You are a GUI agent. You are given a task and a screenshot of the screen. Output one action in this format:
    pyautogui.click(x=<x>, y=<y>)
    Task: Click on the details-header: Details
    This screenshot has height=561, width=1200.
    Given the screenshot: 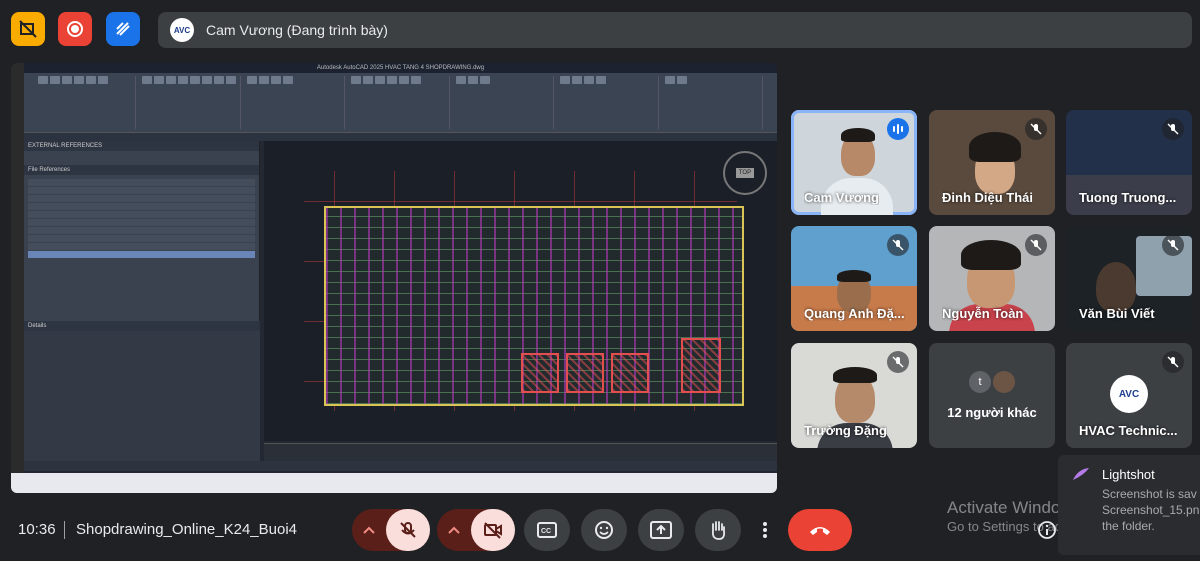 What is the action you would take?
    pyautogui.click(x=142, y=326)
    